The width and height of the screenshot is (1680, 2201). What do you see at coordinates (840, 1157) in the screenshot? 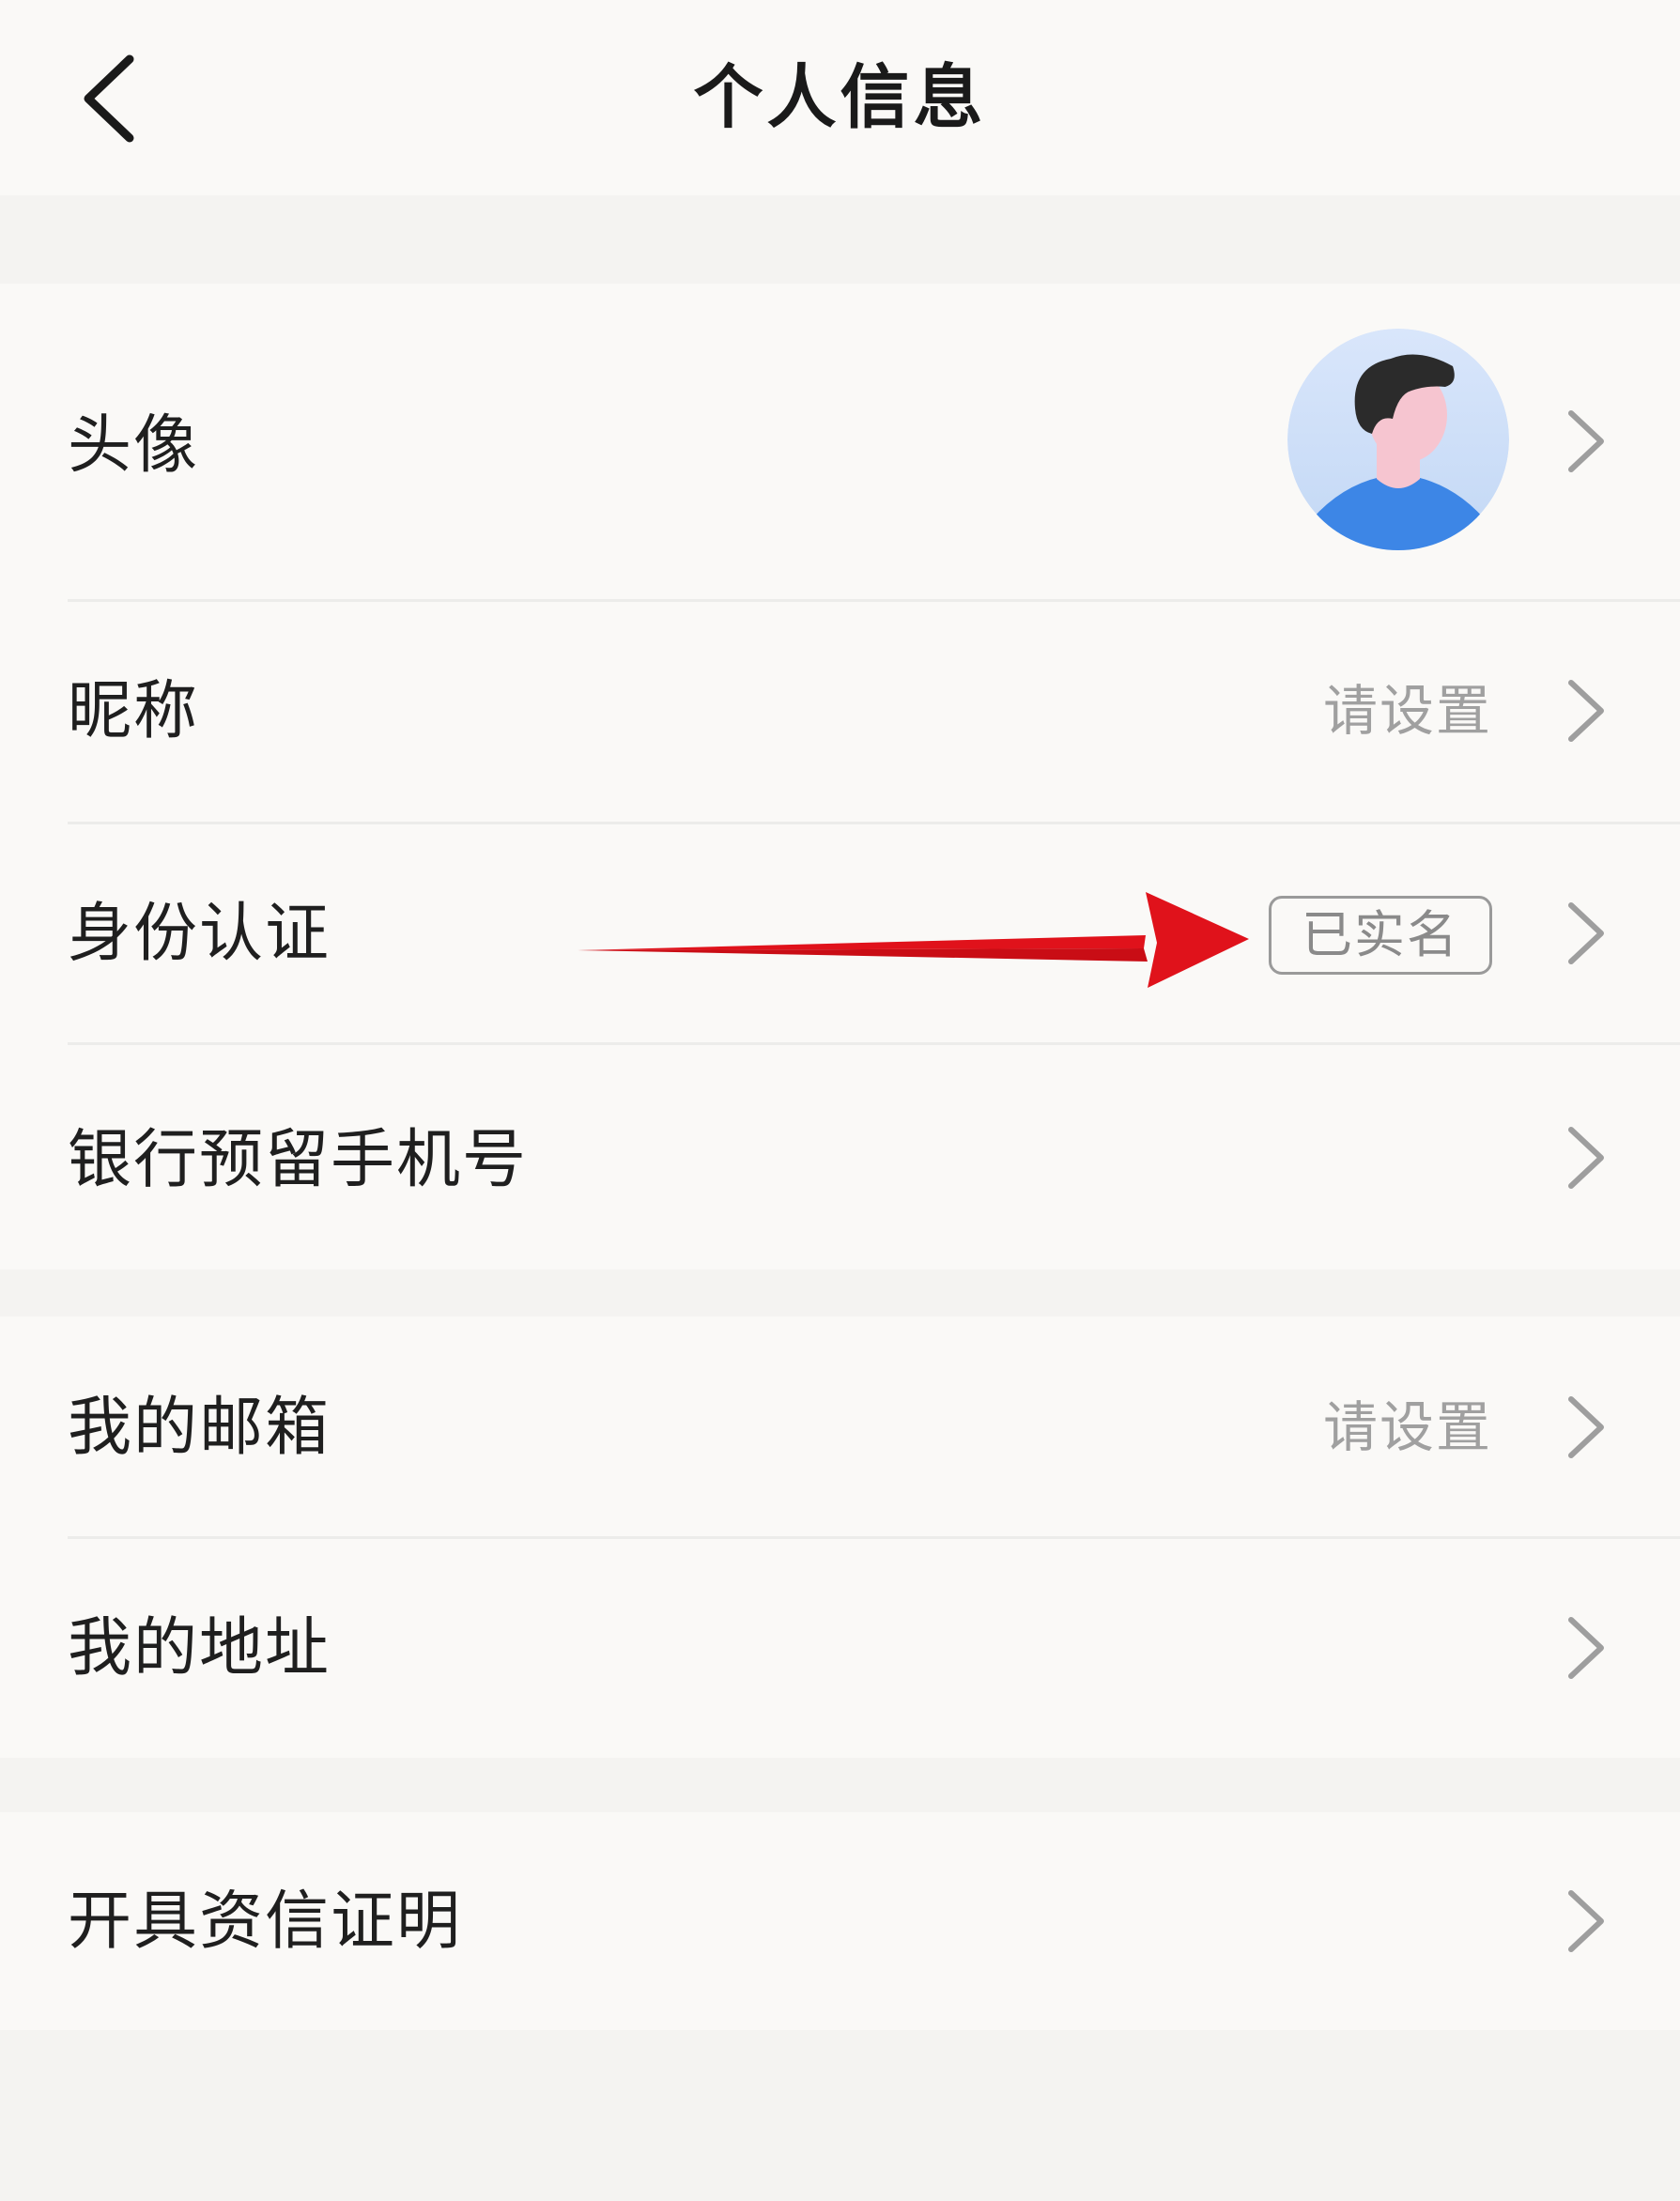
I see `bank-phone-row: 银行预留手机号` at bounding box center [840, 1157].